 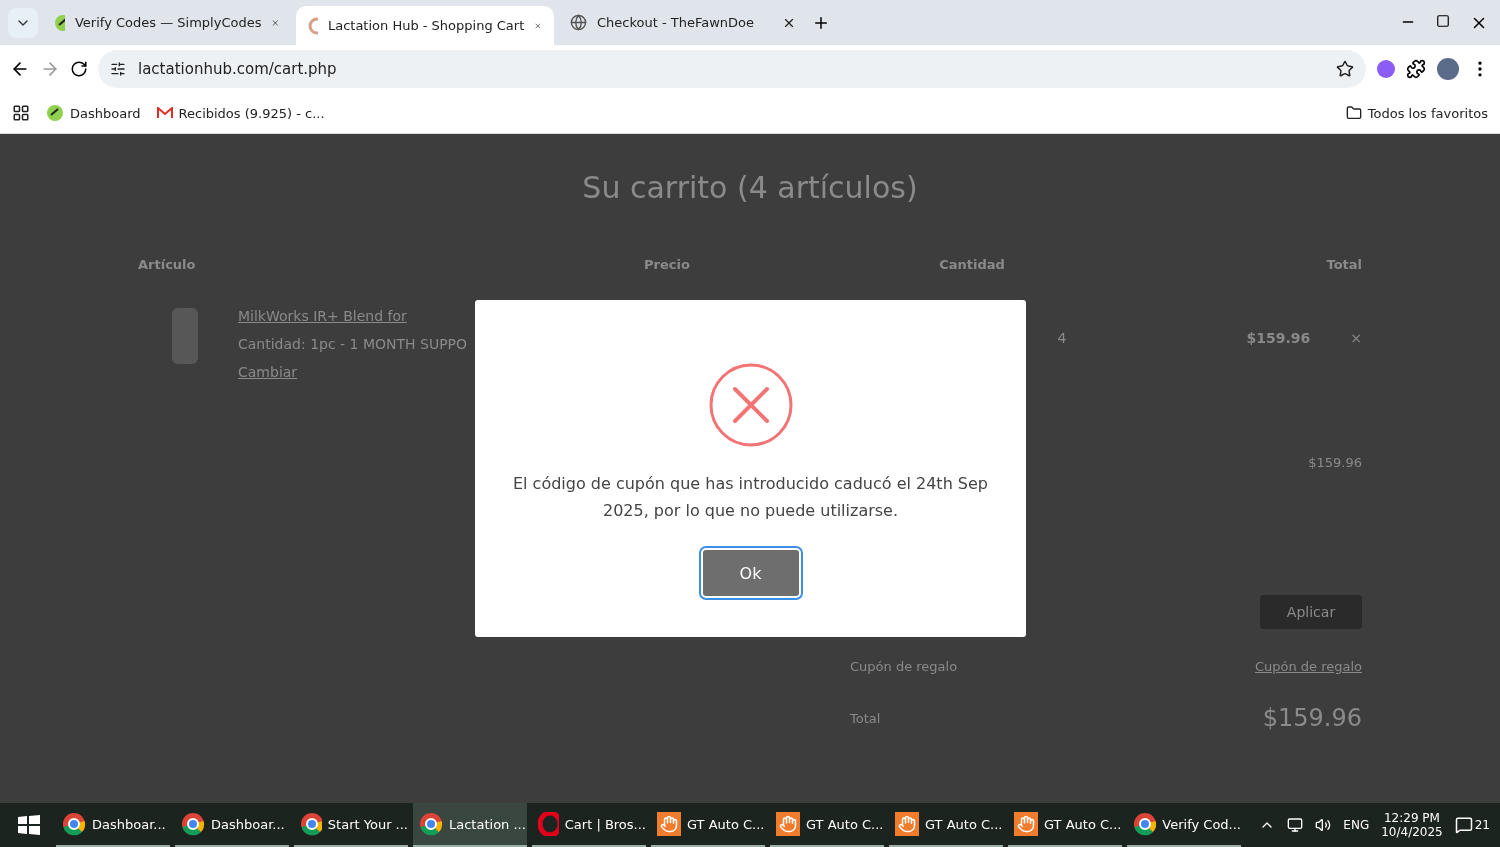 What do you see at coordinates (118, 69) in the screenshot?
I see `site-settings-icon` at bounding box center [118, 69].